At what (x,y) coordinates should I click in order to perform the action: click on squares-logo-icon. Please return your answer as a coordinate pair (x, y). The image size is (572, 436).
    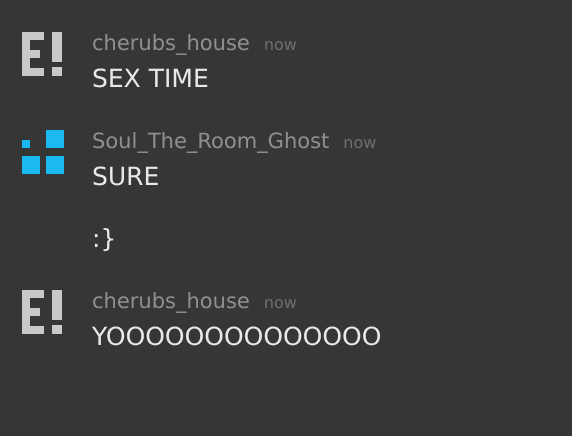
    Looking at the image, I should click on (44, 152).